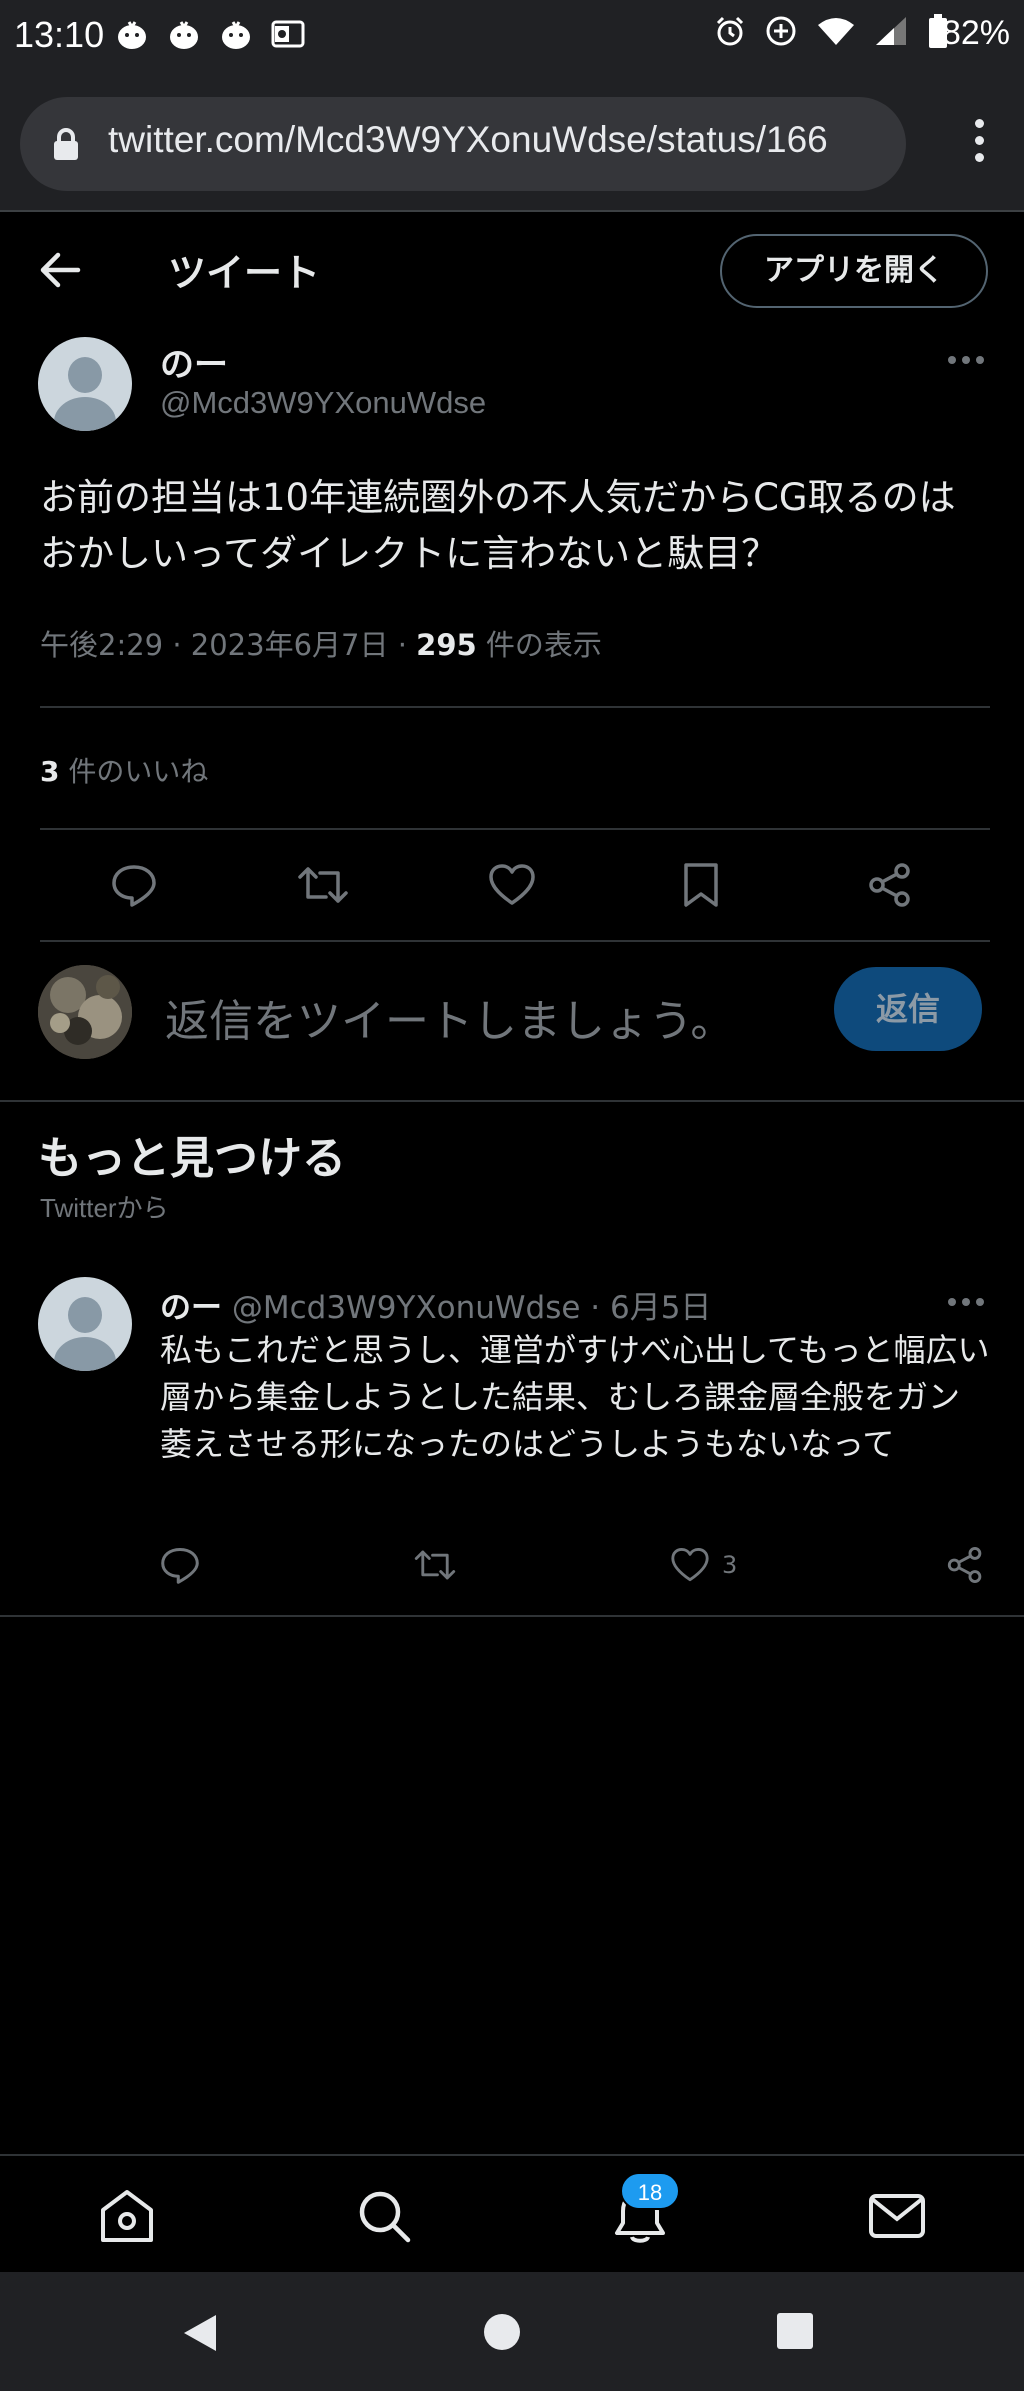 This screenshot has width=1024, height=2391. Describe the element at coordinates (288, 34) in the screenshot. I see `outlook-icon` at that location.